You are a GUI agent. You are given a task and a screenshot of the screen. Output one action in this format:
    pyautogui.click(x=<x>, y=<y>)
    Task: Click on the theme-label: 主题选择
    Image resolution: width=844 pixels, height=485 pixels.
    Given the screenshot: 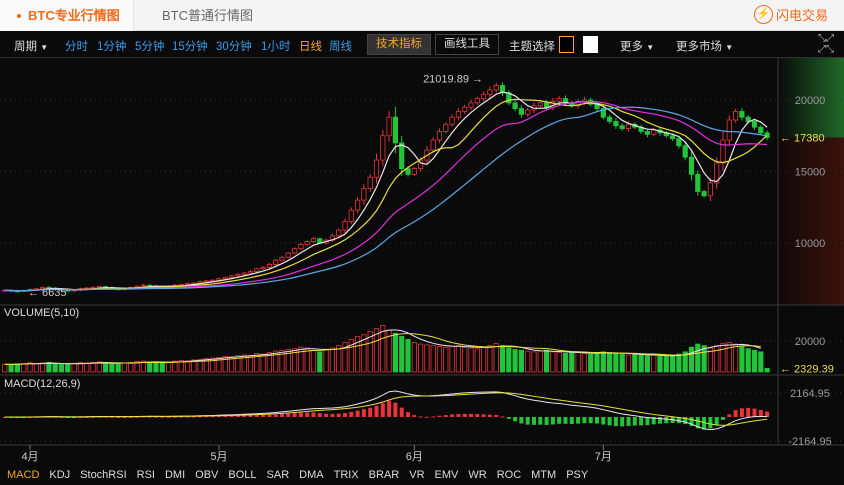 What is the action you would take?
    pyautogui.click(x=532, y=47)
    